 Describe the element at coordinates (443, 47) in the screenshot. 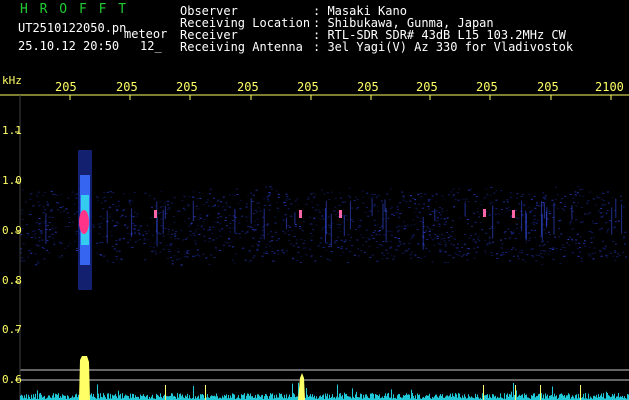

I see `antenna-value: : 3el Yagi(V) Az 330 for Vladivostok` at that location.